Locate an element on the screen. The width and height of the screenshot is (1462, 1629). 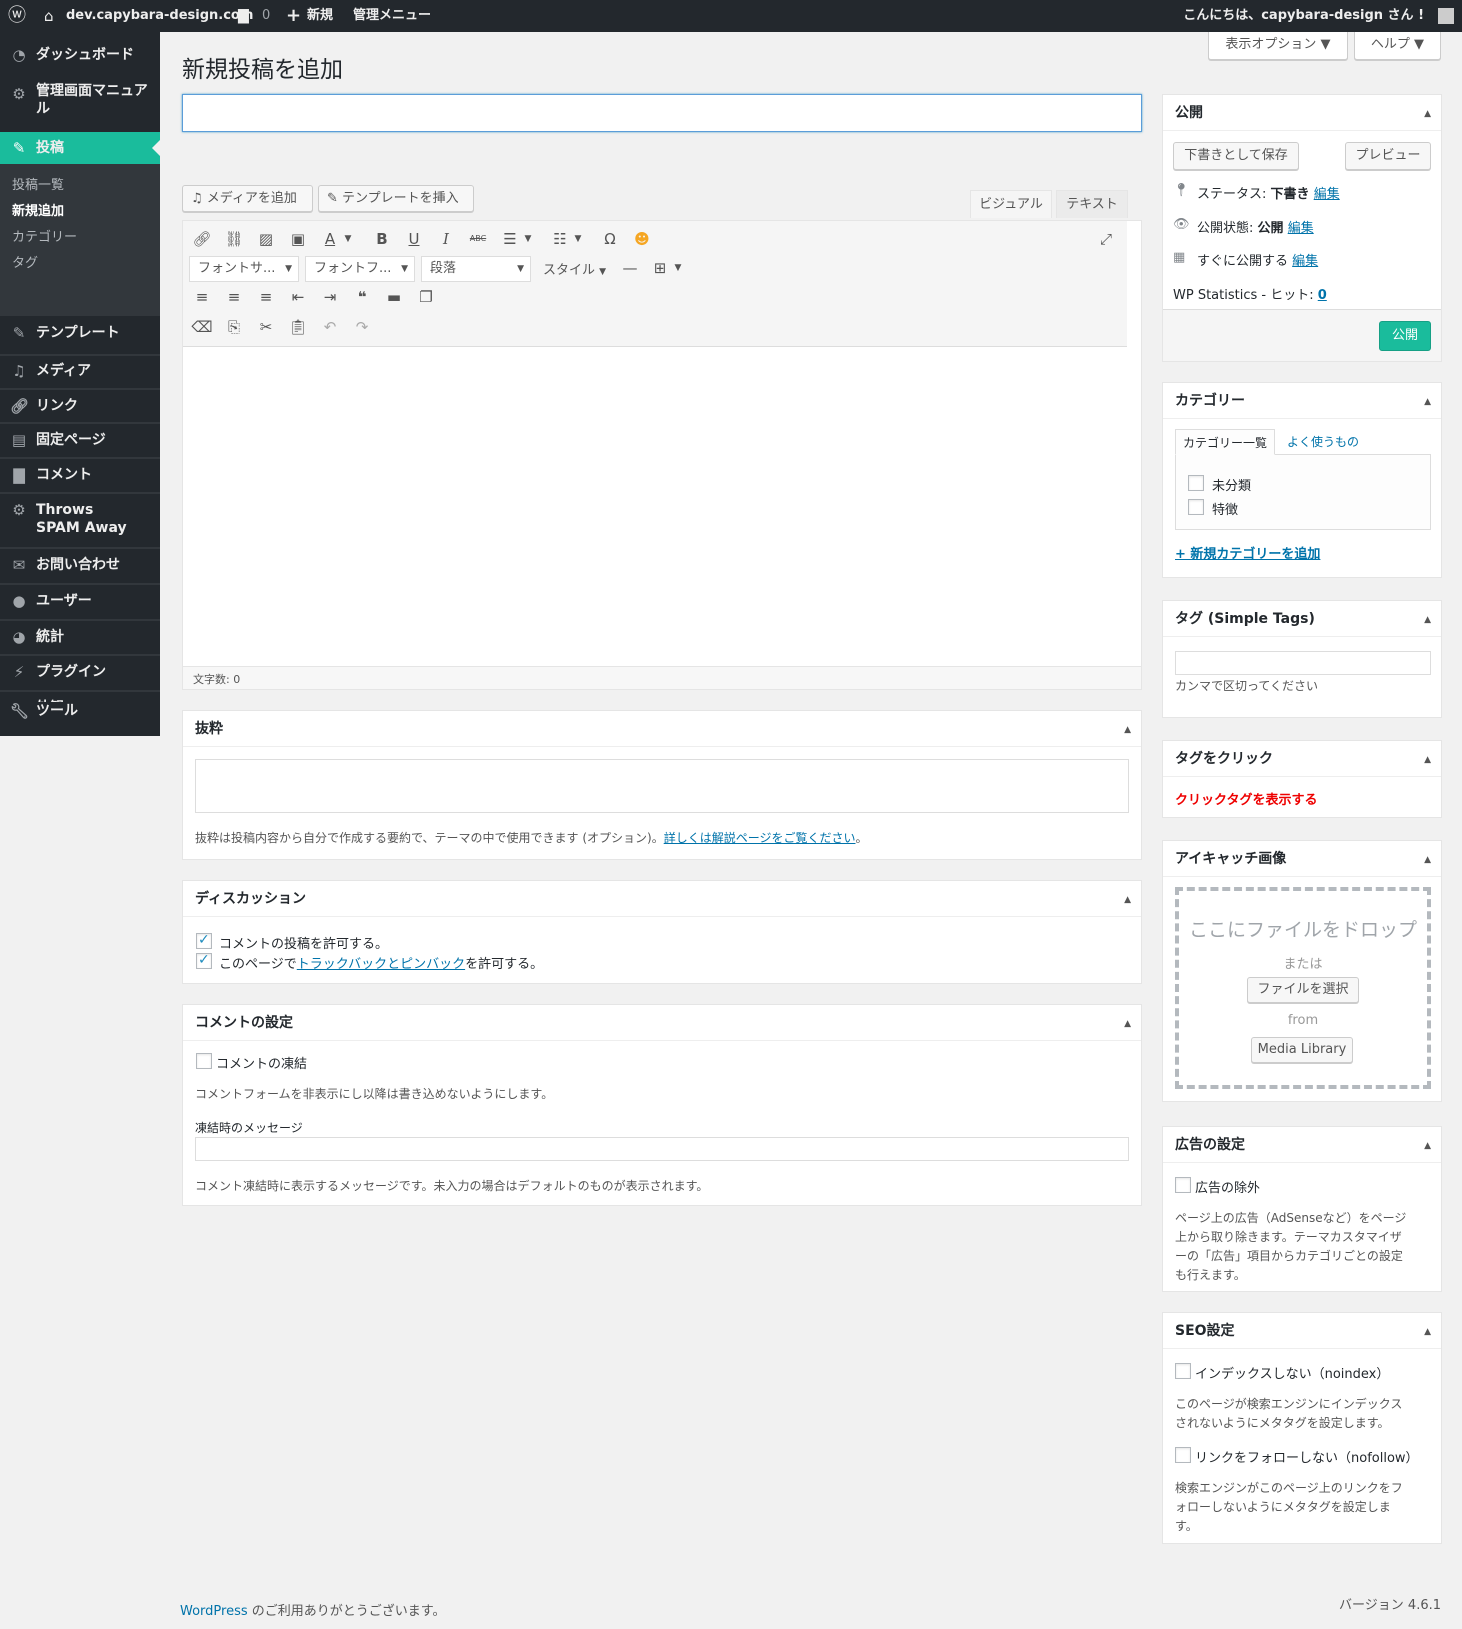
sidebar-item-tools: 🔧︎ ツール is located at coordinates (80, 714).